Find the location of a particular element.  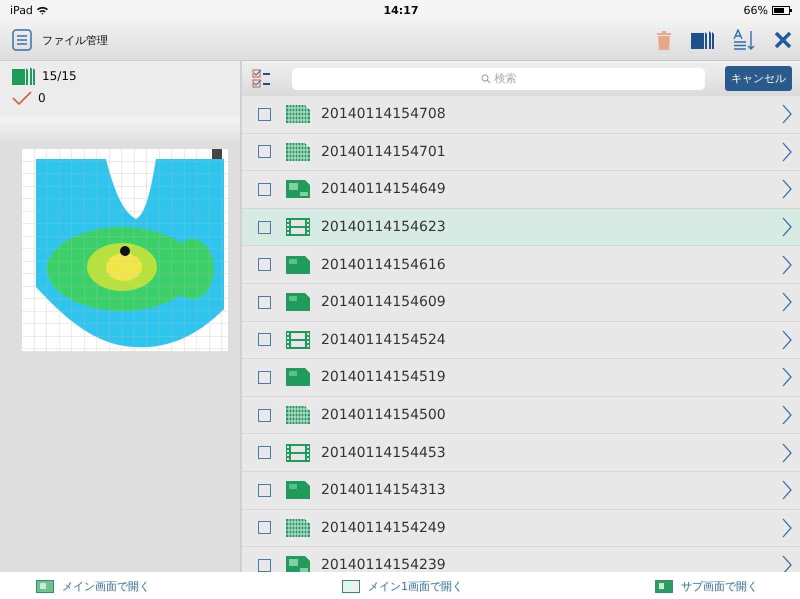

battery-percent: 66% is located at coordinates (756, 10).